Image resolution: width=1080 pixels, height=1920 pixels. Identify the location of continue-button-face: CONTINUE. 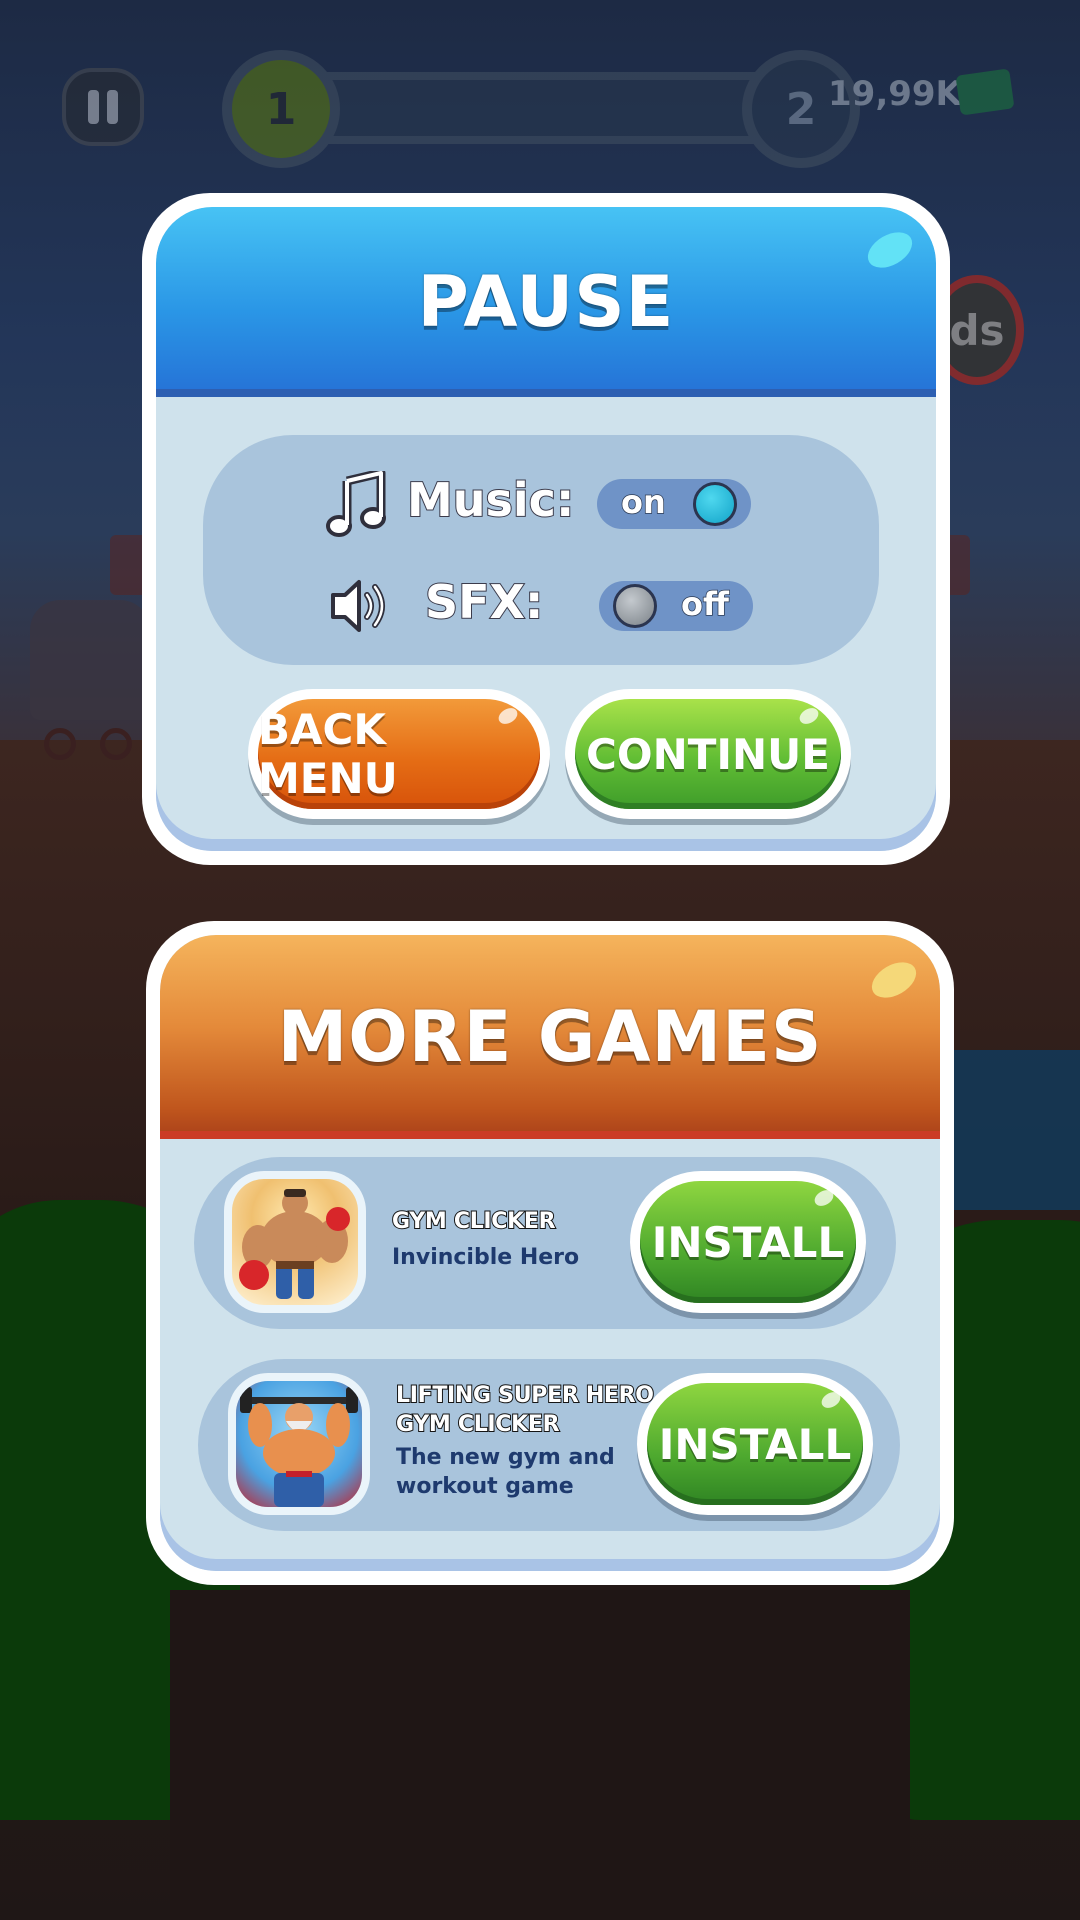
(708, 754).